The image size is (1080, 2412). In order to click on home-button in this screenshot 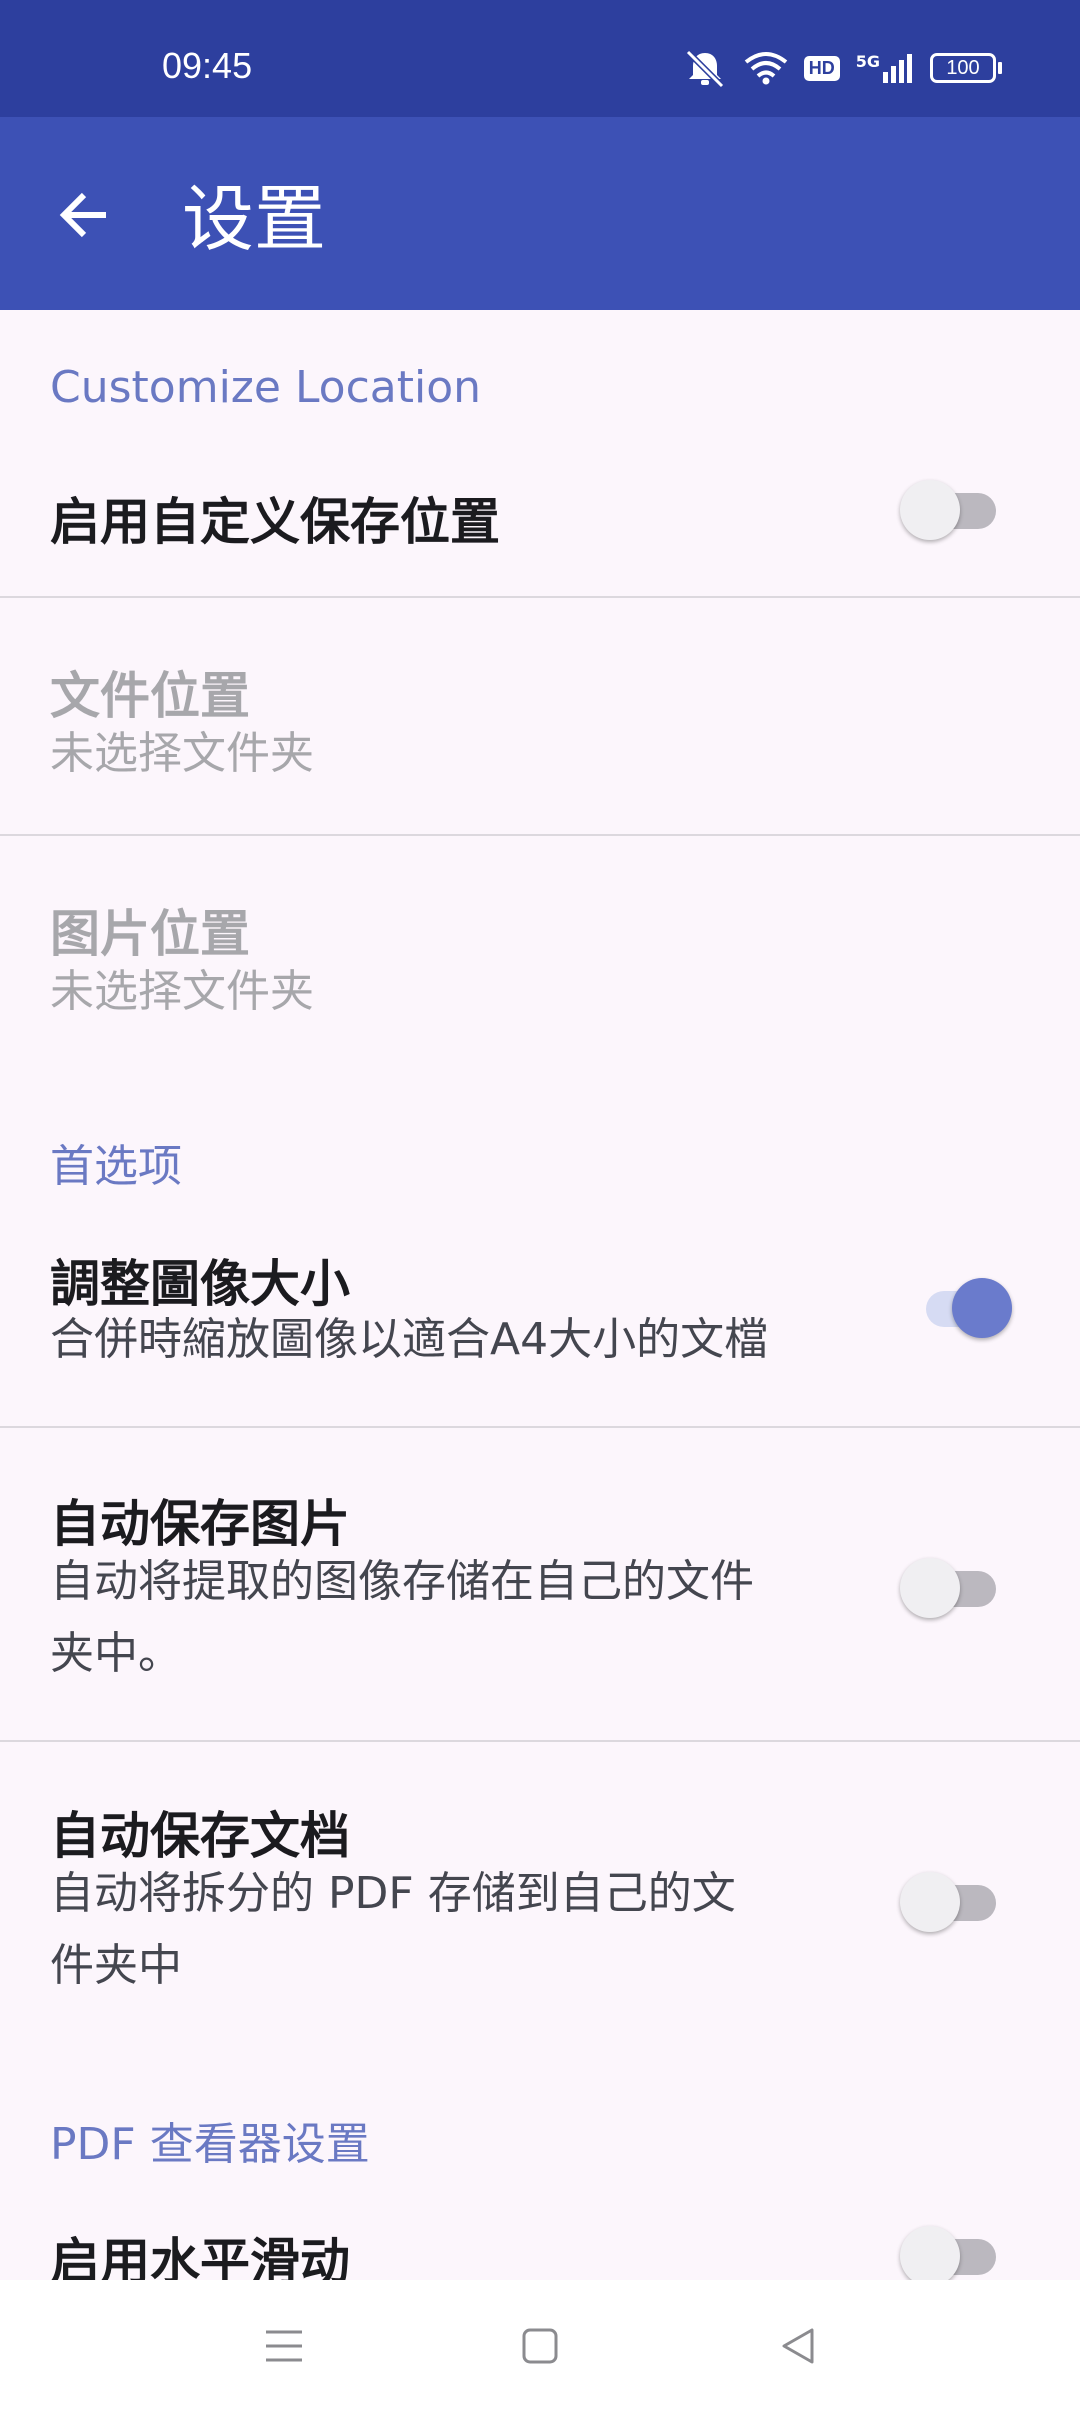, I will do `click(540, 2346)`.